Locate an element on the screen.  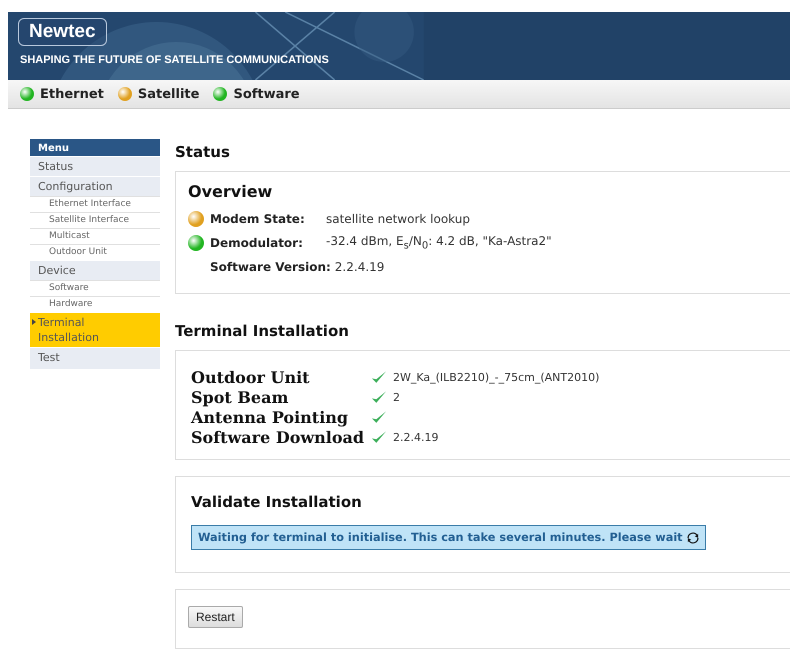
submenu-item: Software is located at coordinates (95, 288).